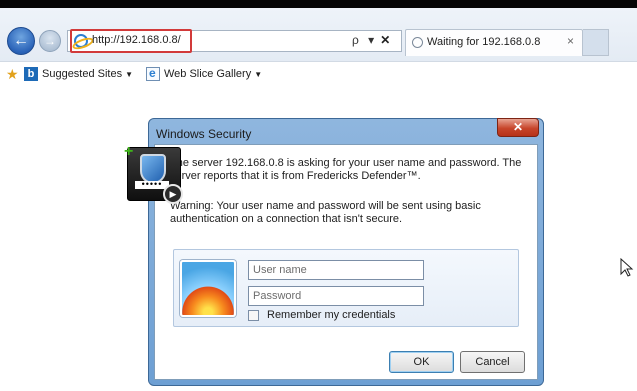 This screenshot has width=637, height=391. I want to click on tab-title: Waiting for 192.168.0.8, so click(483, 42).